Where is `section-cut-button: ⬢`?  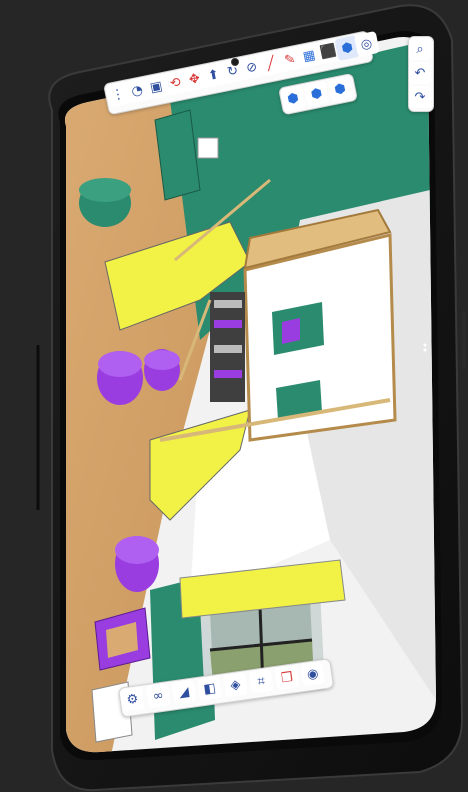 section-cut-button: ⬢ is located at coordinates (293, 98).